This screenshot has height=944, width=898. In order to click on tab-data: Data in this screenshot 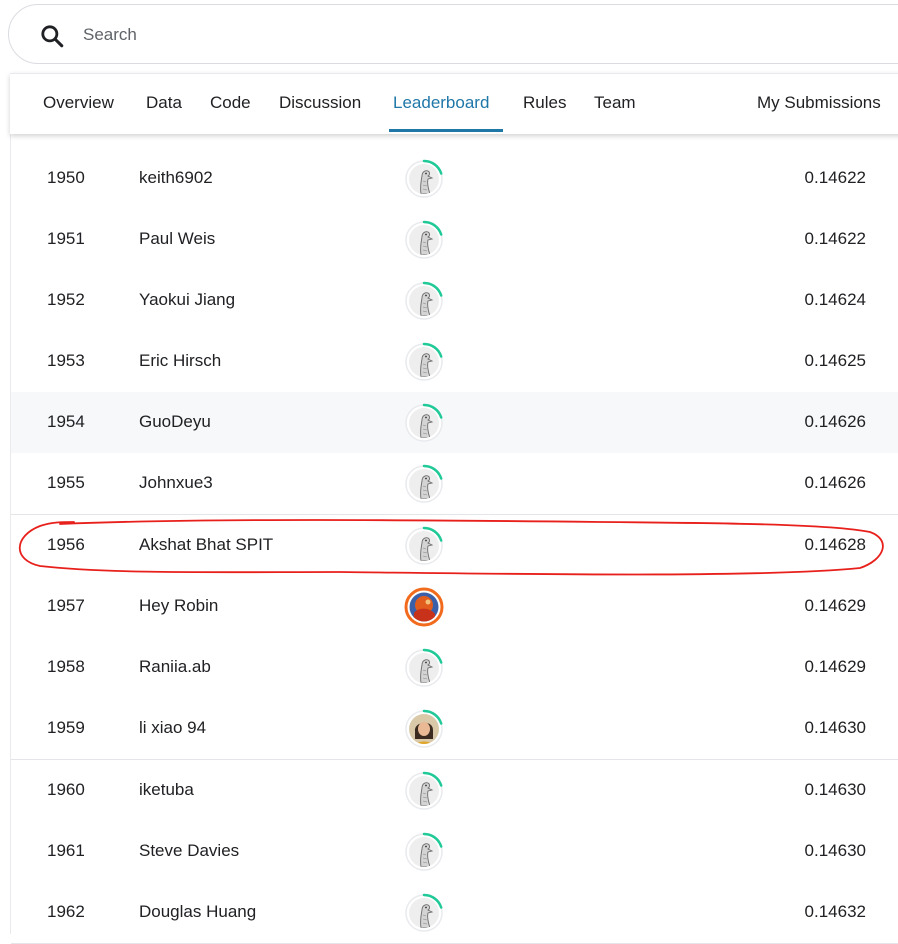, I will do `click(164, 103)`.